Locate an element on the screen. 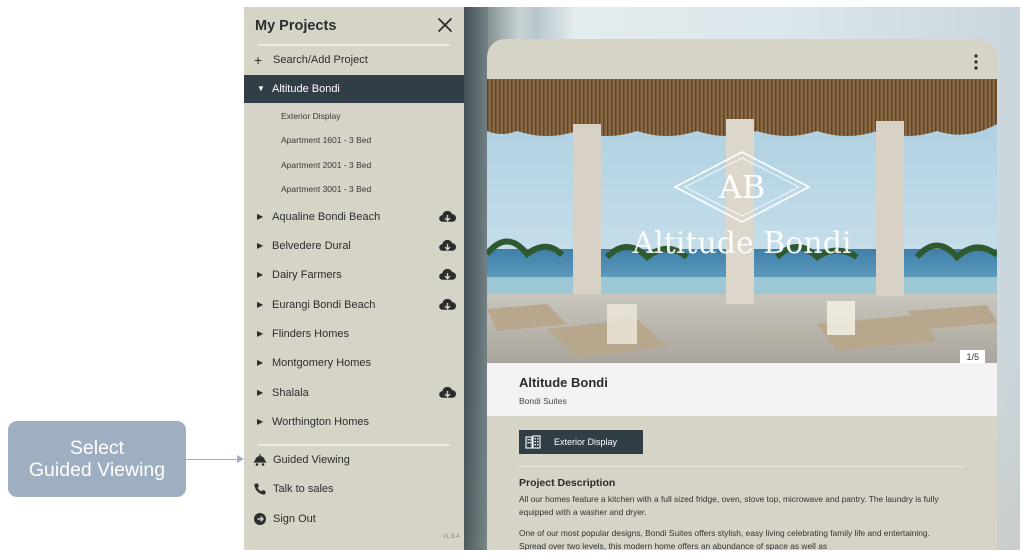  exterior-display-label: Exterior Display is located at coordinates (586, 442).